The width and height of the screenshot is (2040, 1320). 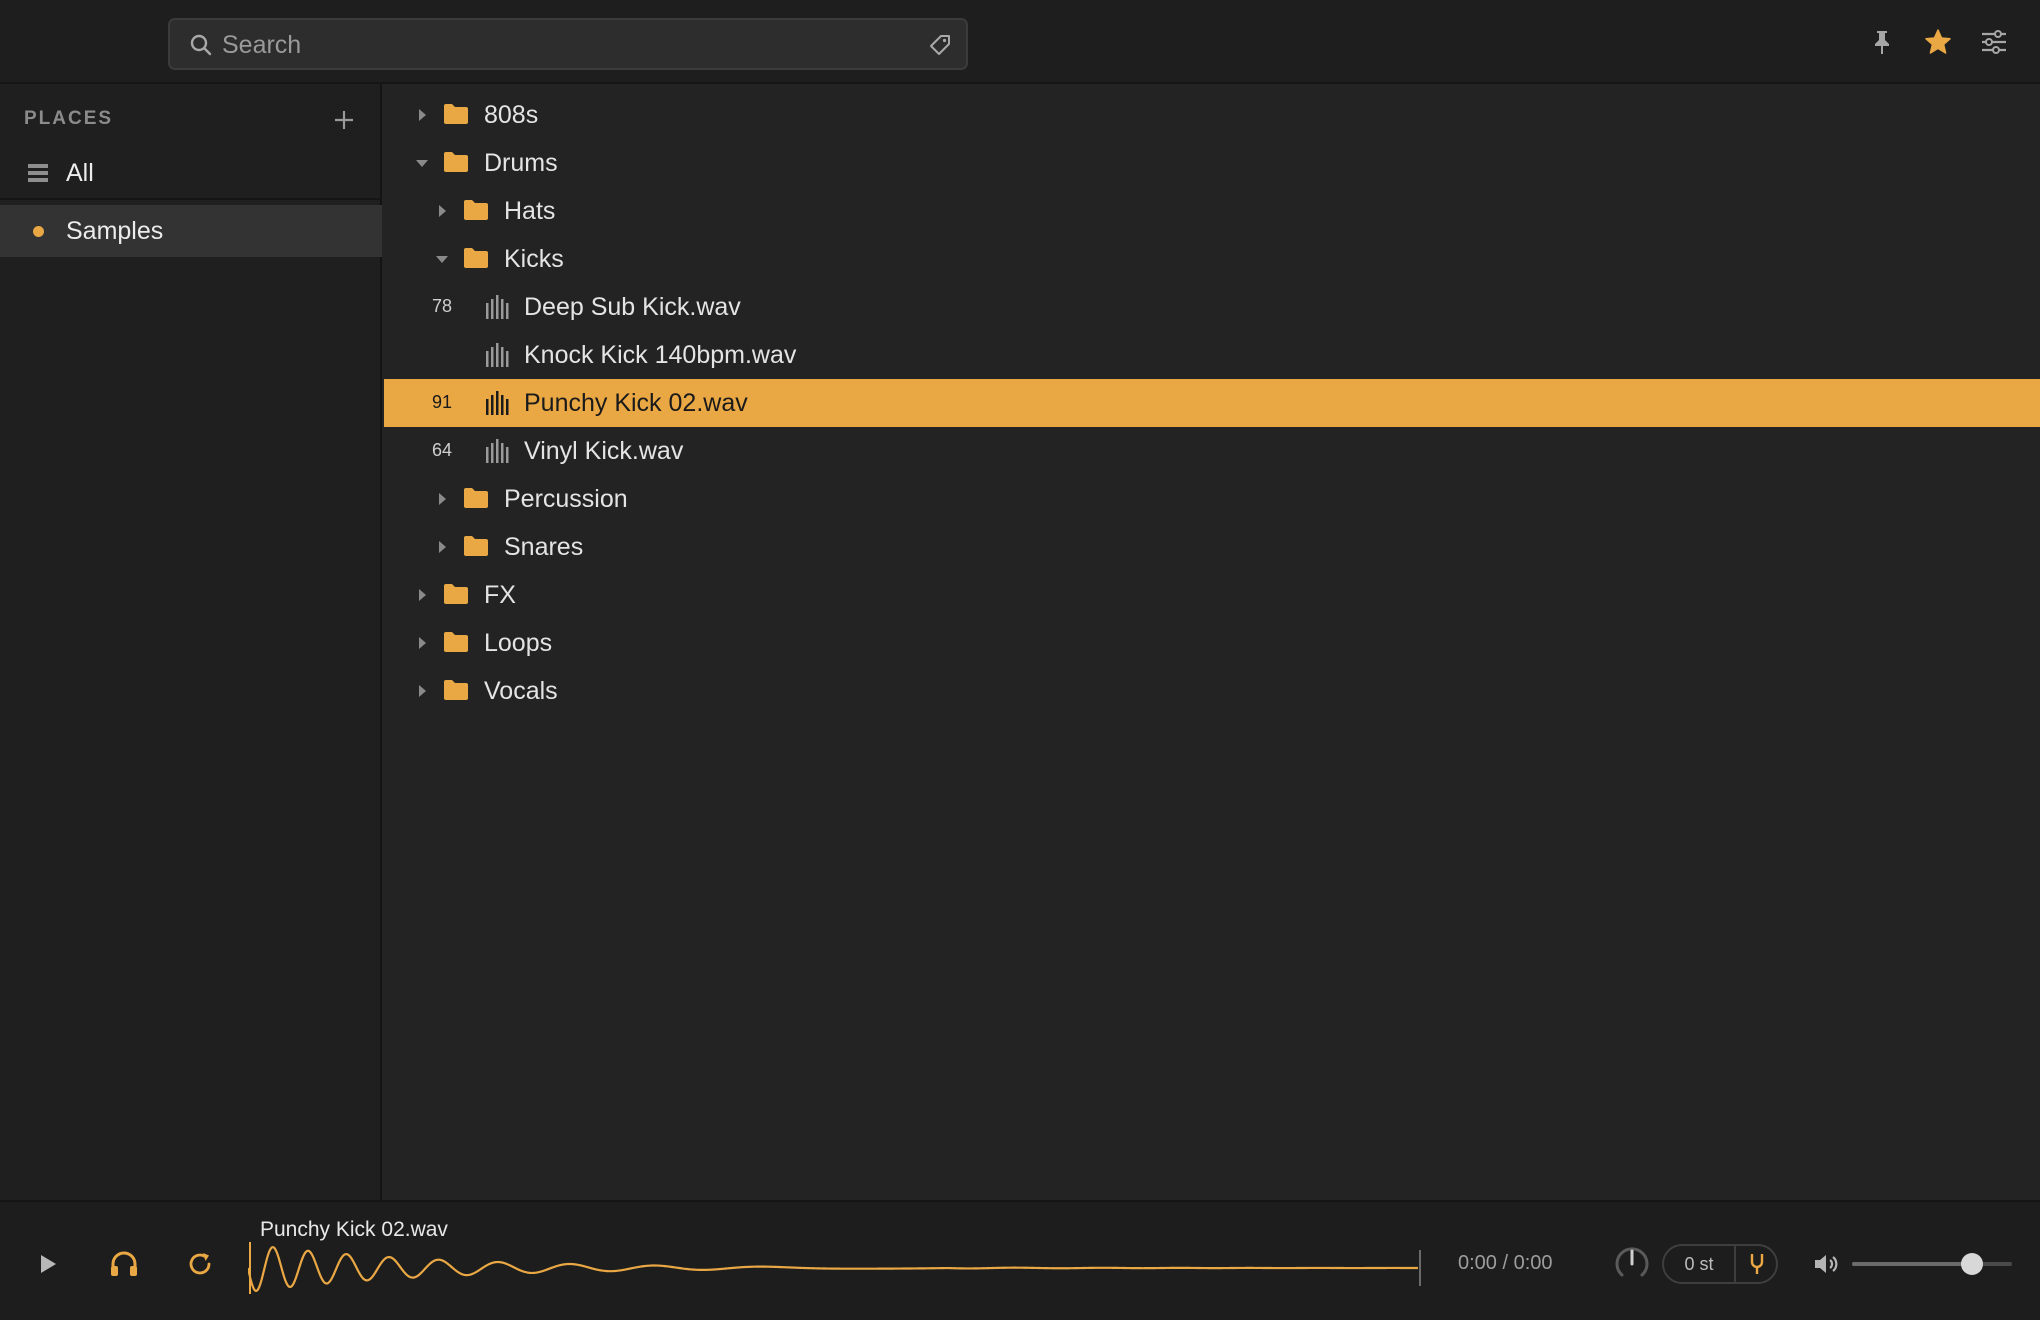 I want to click on player-bar: Punchy Kick 02.wav 0:00 / 0:00 0 st, so click(x=1020, y=1260).